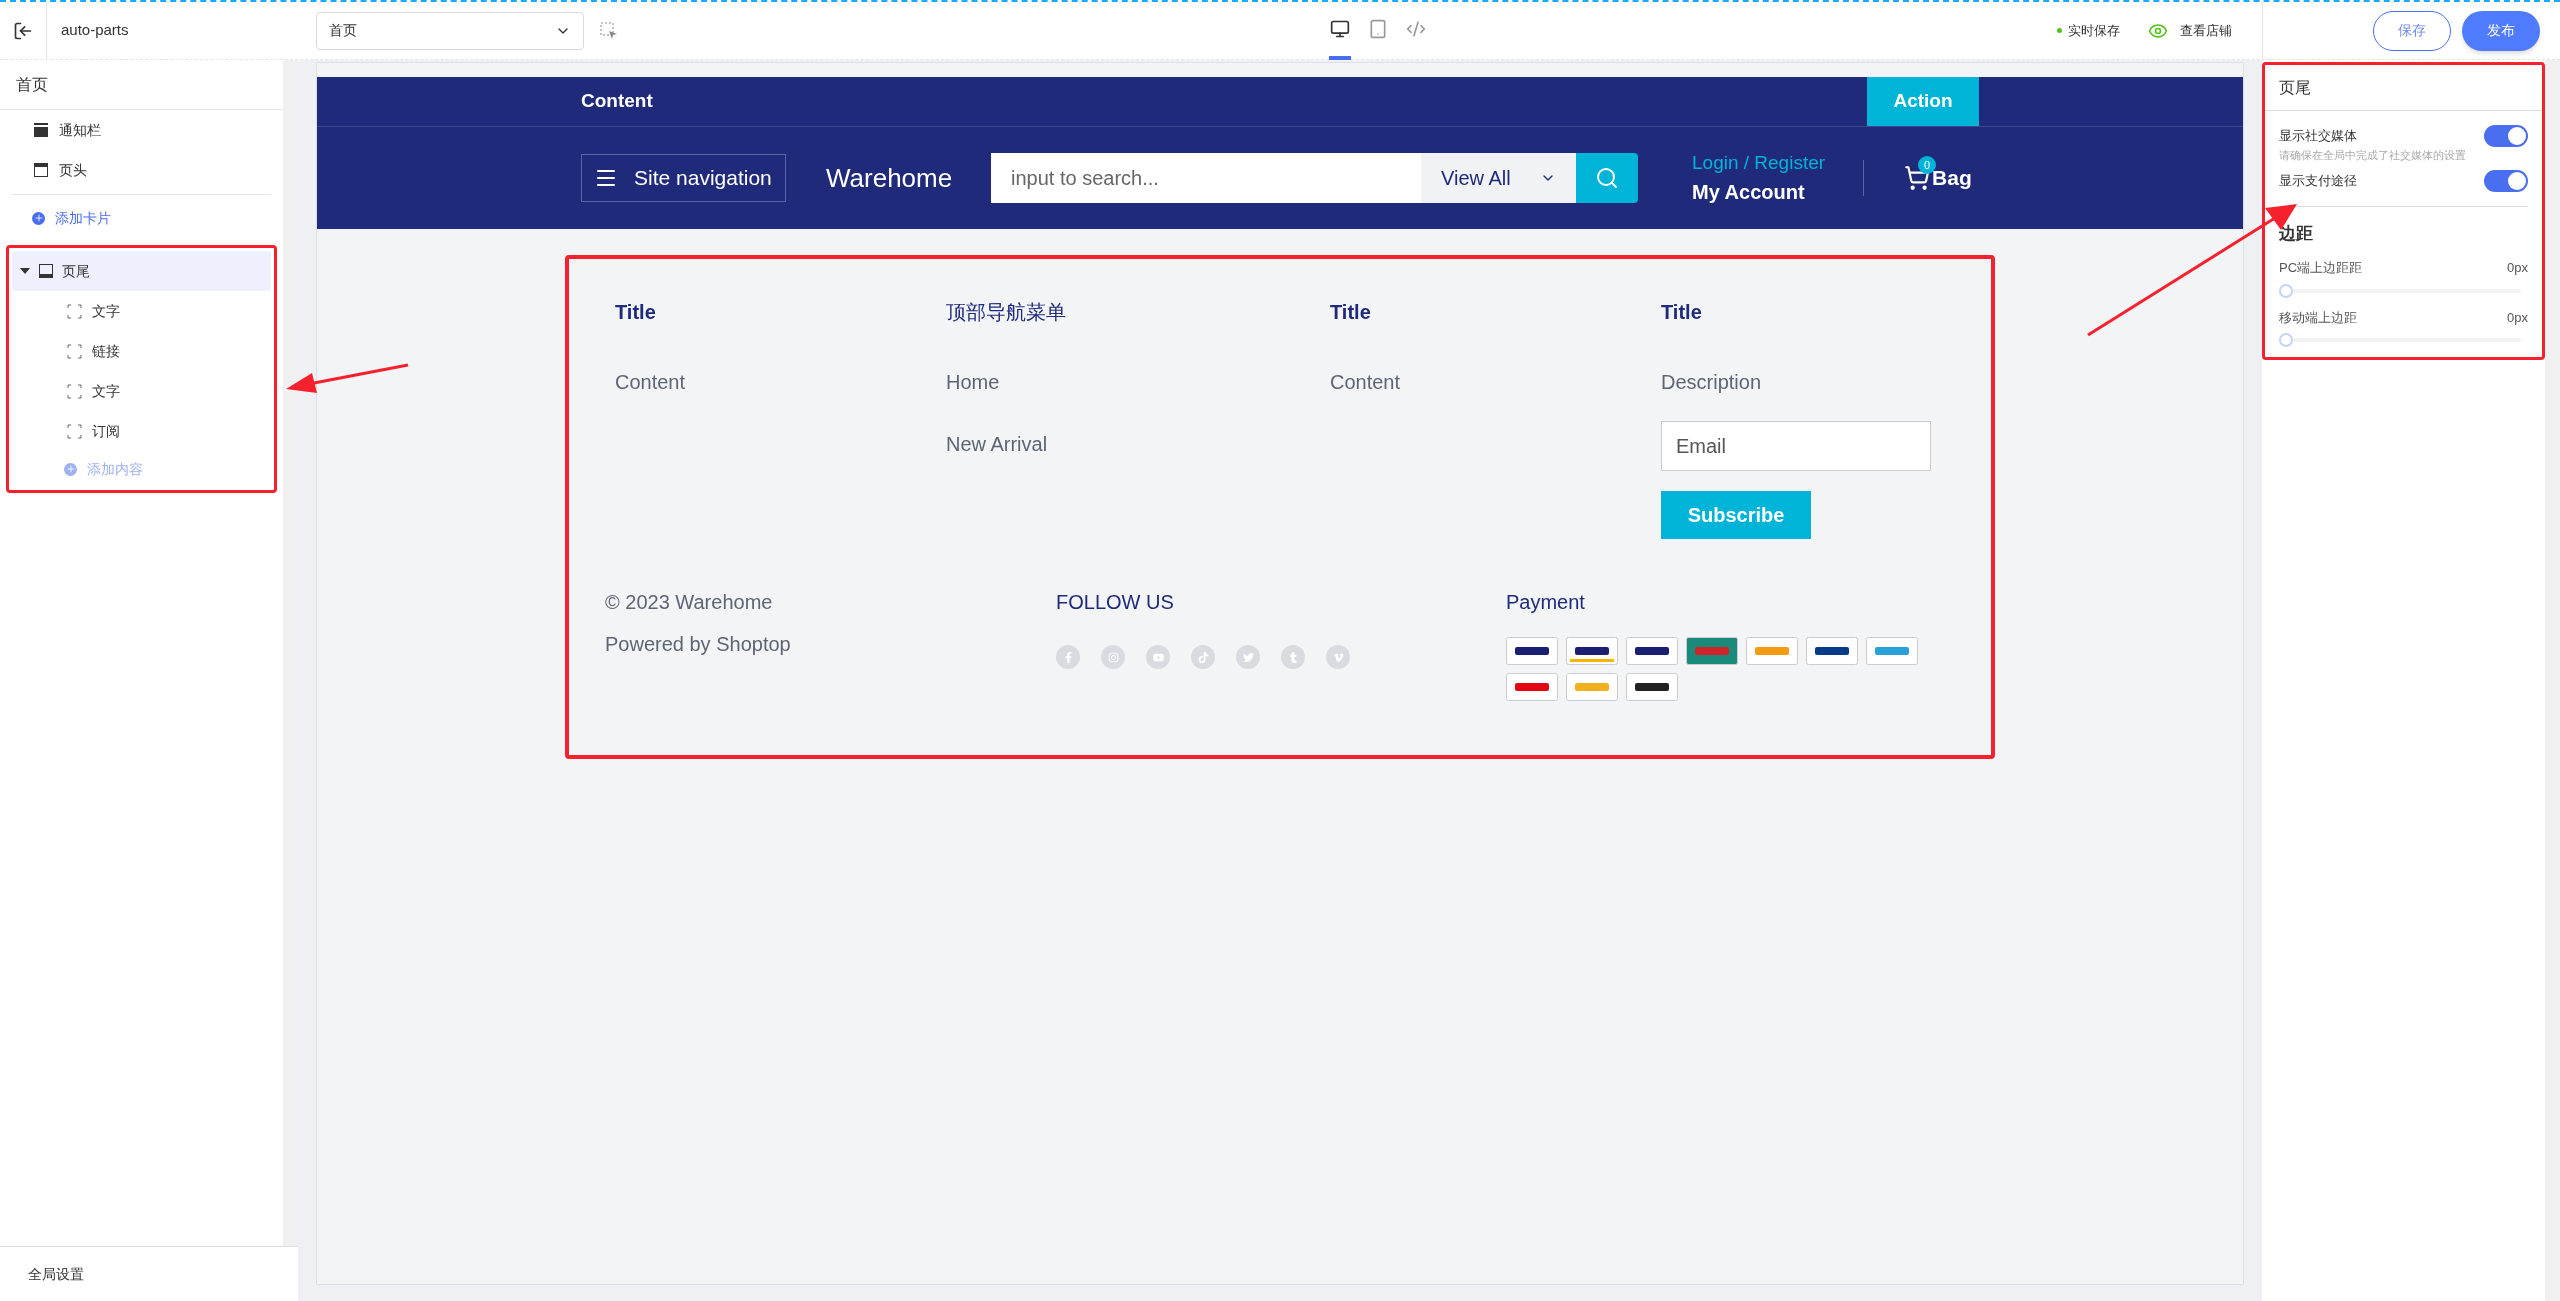 The width and height of the screenshot is (2560, 1301). I want to click on toggle-hint: 请确保在全局中完成了社交媒体的设置, so click(2373, 155).